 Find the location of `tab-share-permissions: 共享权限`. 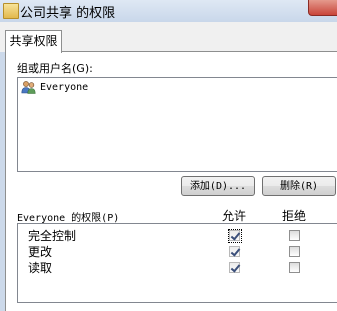

tab-share-permissions: 共享权限 is located at coordinates (33, 41).